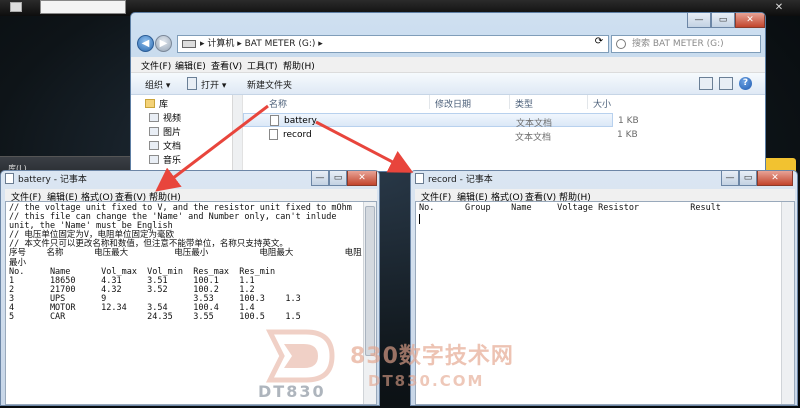 The width and height of the screenshot is (800, 408). I want to click on refresh-icon: ⟳, so click(599, 43).